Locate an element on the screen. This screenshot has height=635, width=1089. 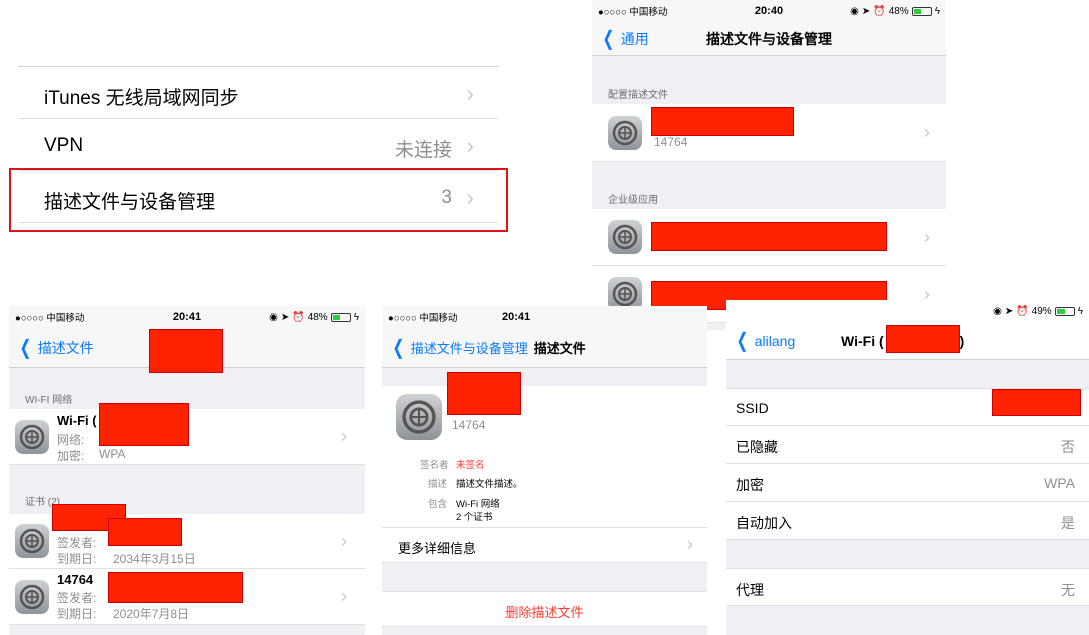
cert-title: 14764 is located at coordinates (75, 579).